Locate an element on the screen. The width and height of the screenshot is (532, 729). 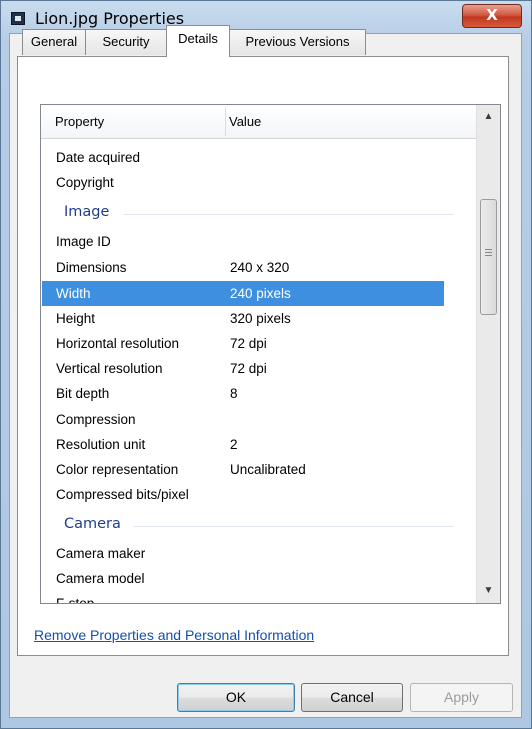
property-value: 8 is located at coordinates (234, 393).